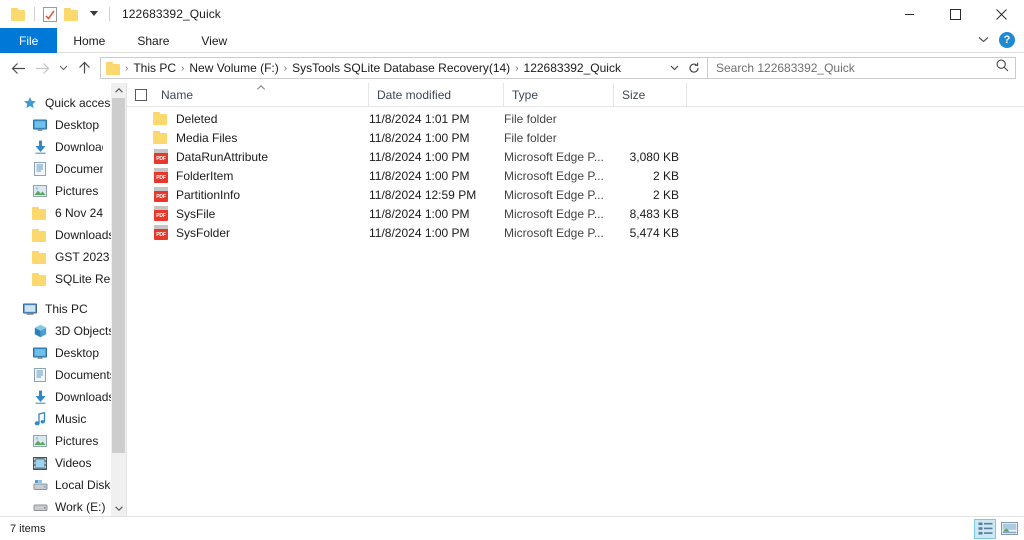 The image size is (1024, 540). I want to click on file-name-label: SysFile, so click(196, 213).